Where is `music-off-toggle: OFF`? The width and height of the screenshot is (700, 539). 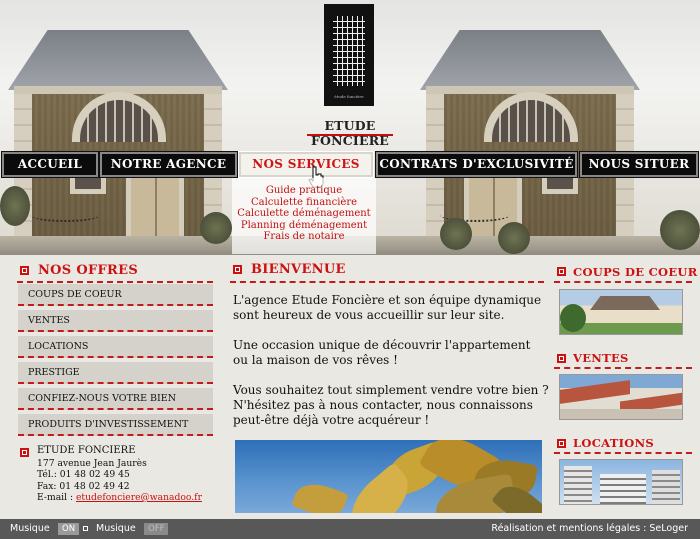 music-off-toggle: OFF is located at coordinates (156, 529).